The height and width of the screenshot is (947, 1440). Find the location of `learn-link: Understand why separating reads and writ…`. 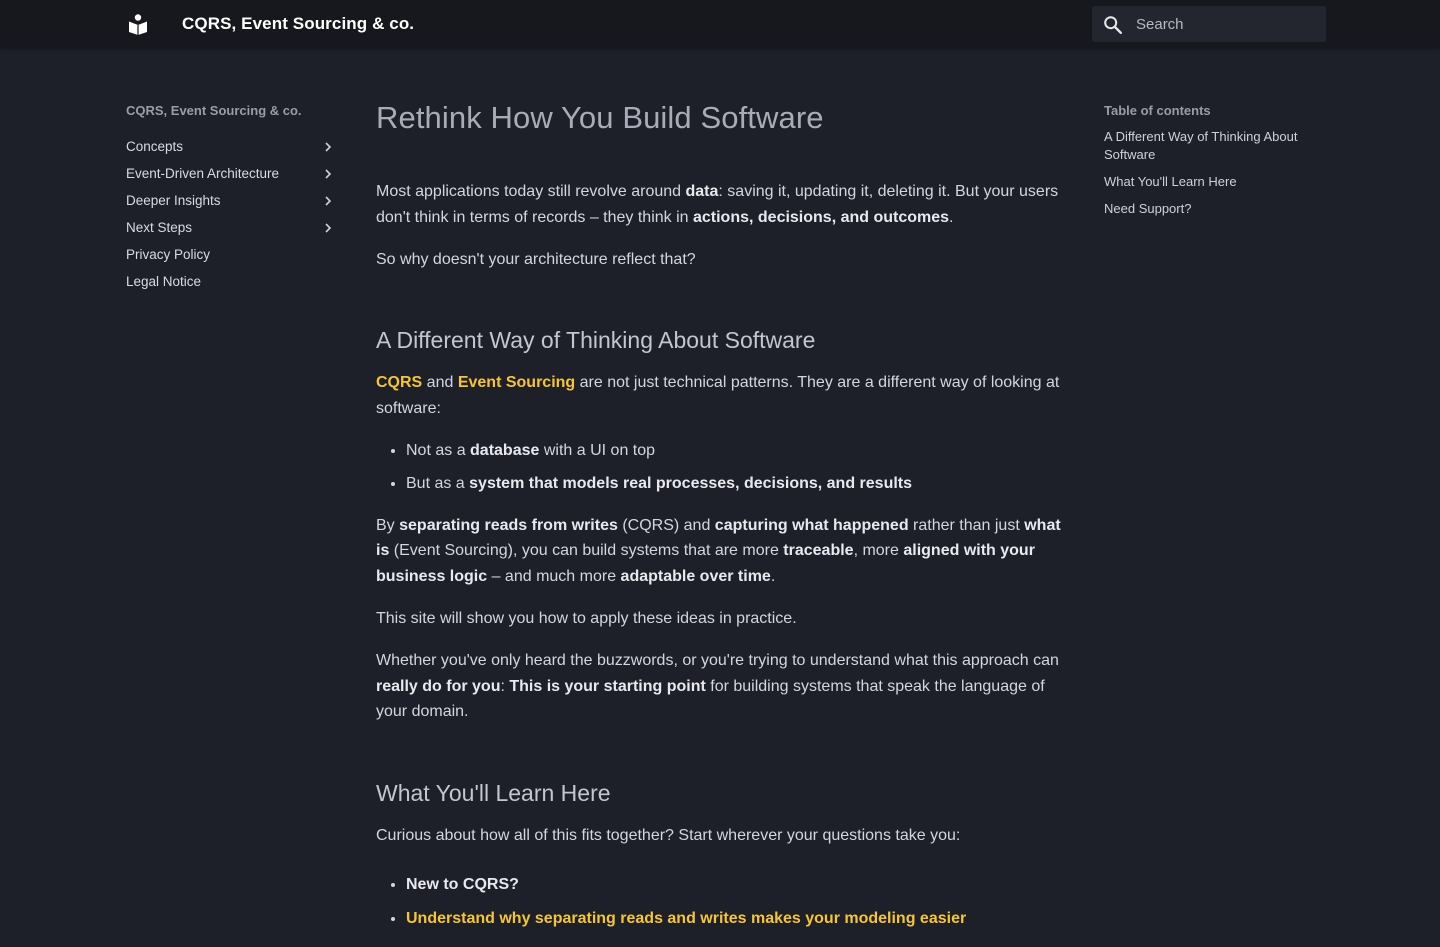

learn-link: Understand why separating reads and writ… is located at coordinates (686, 918).